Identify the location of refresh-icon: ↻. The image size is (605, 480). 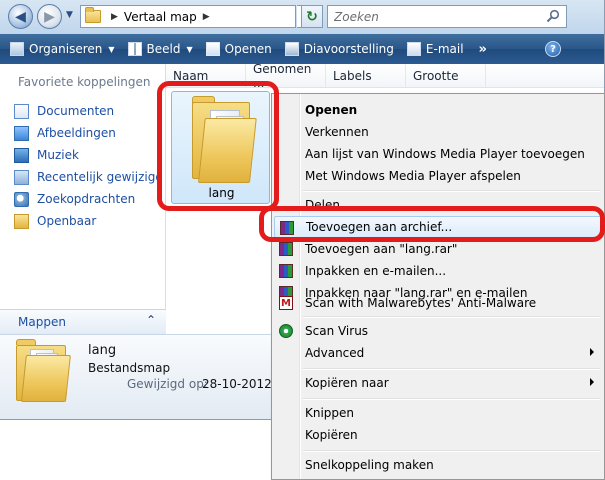
(312, 16).